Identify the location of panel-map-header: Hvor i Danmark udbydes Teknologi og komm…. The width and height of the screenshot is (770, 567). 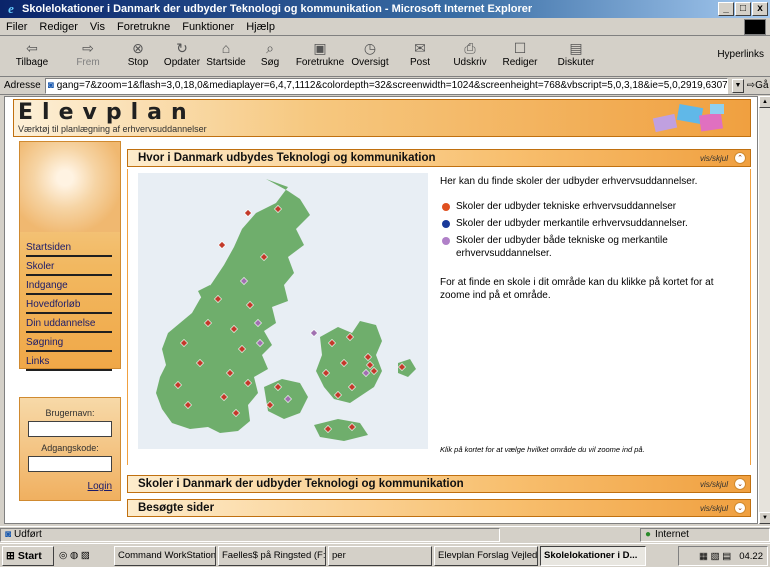
(439, 158).